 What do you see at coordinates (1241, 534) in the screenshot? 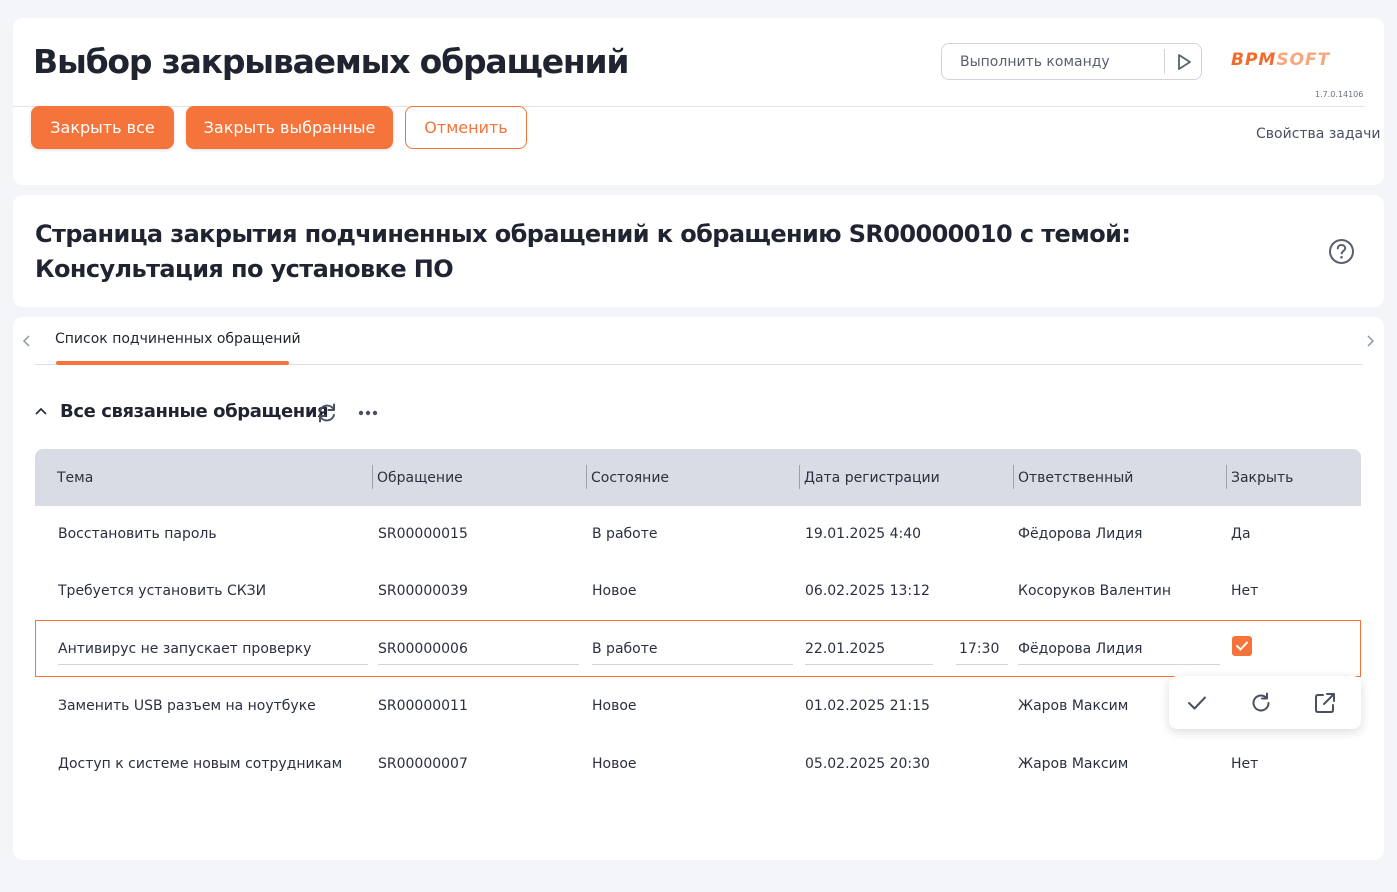
I see `cell-close: Да` at bounding box center [1241, 534].